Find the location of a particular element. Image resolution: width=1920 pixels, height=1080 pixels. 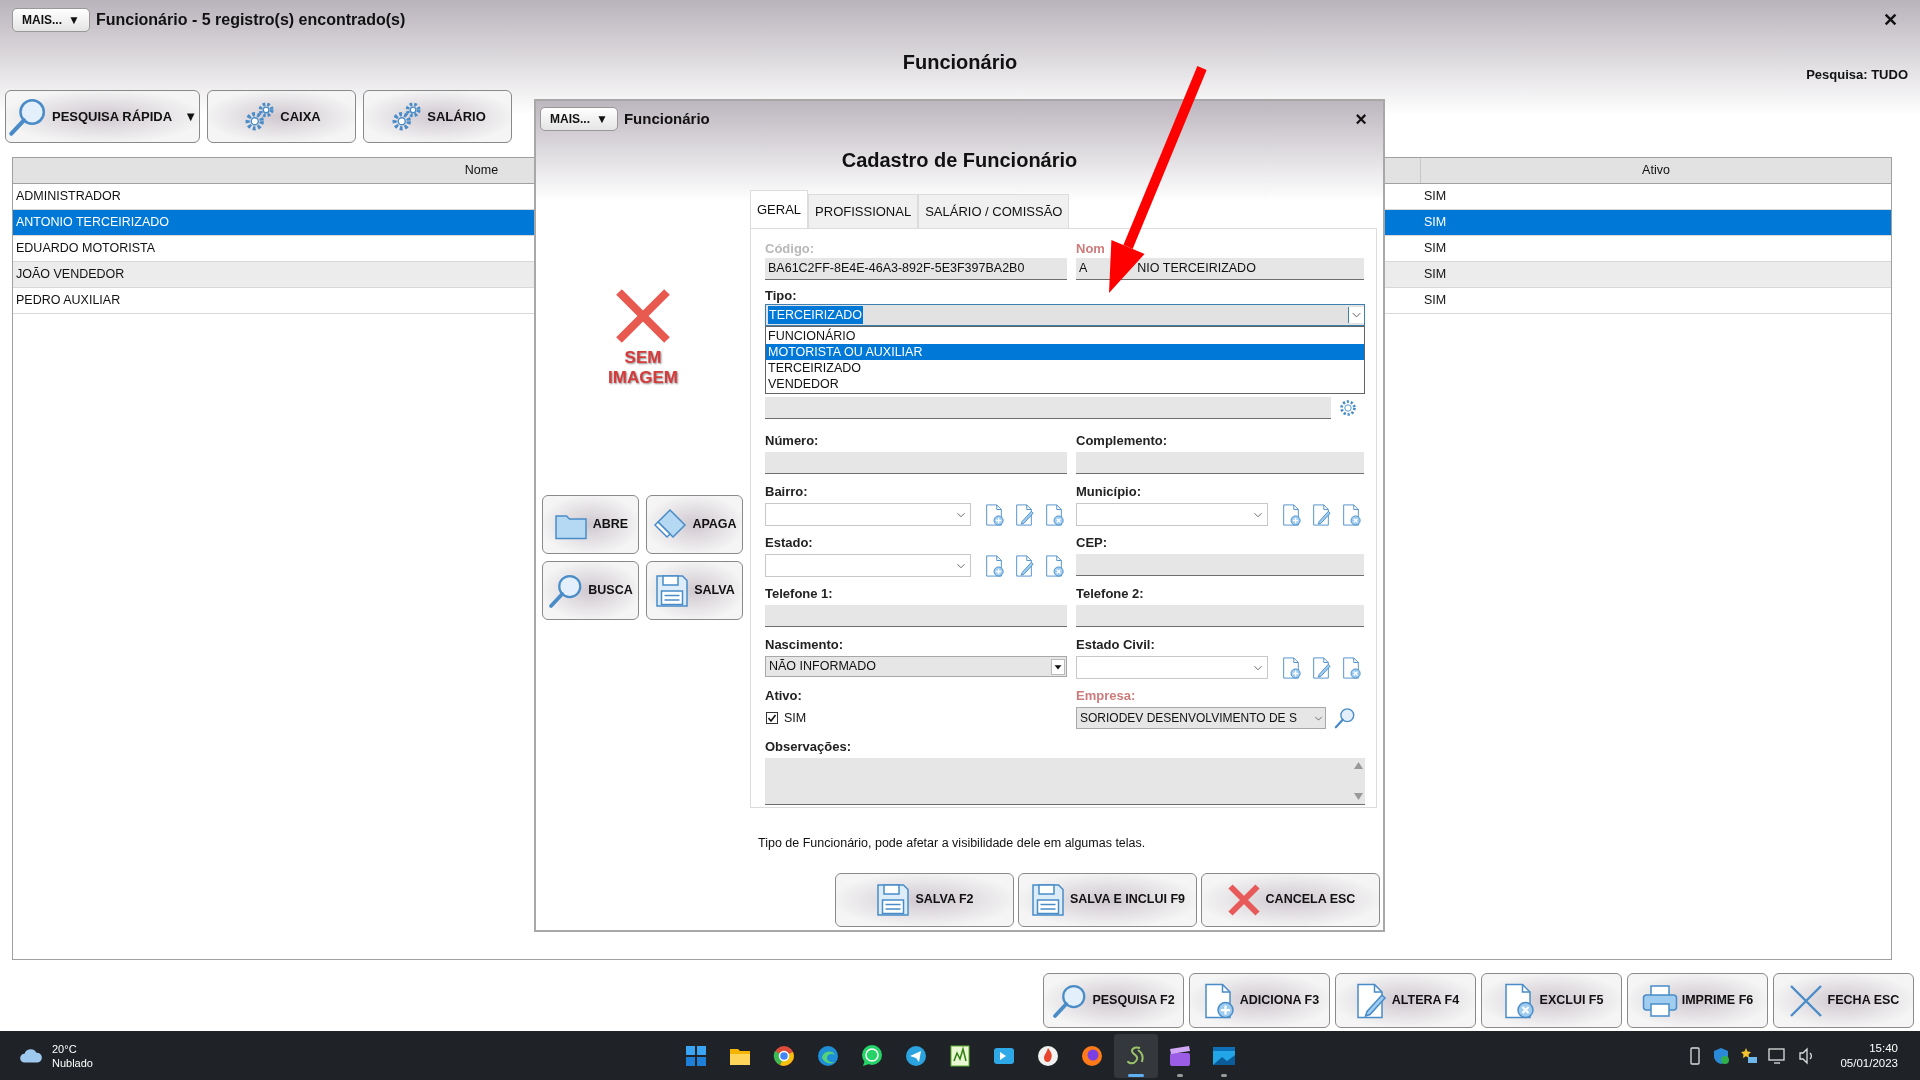

window-title: Funcionário - 5 registro(s) encontrado(s) is located at coordinates (250, 20).